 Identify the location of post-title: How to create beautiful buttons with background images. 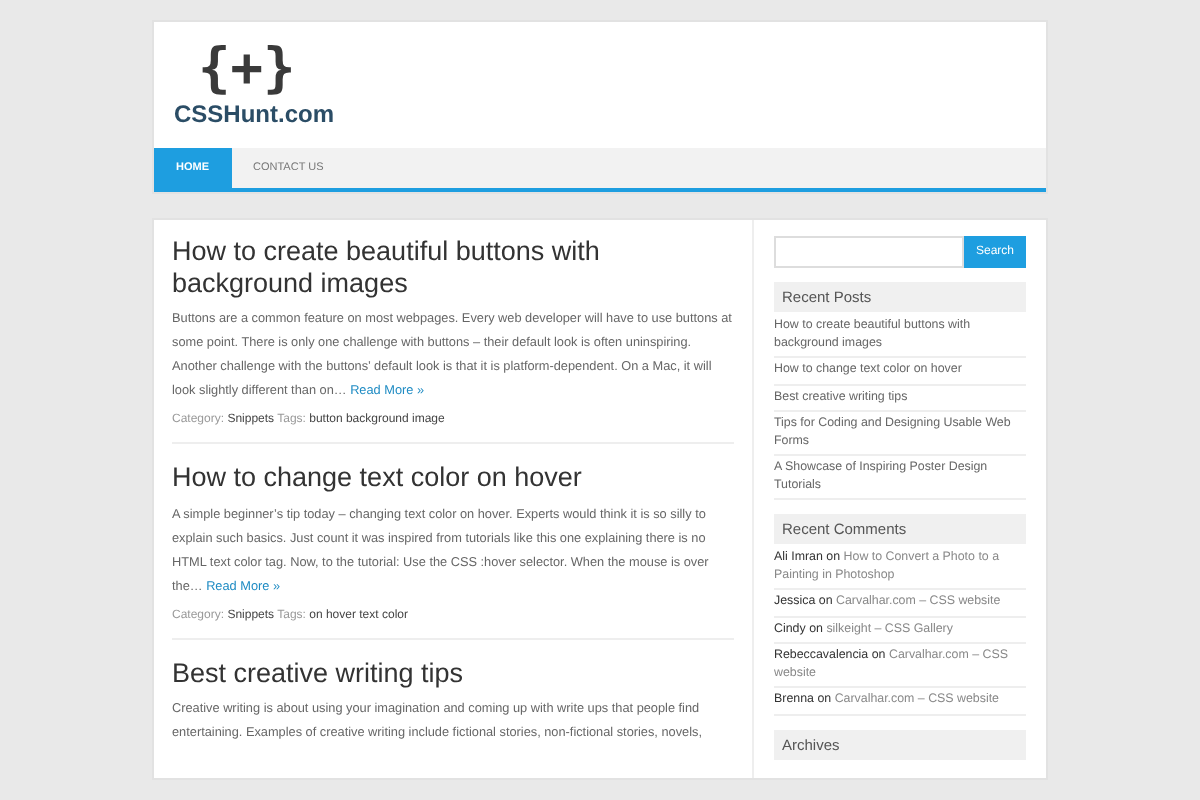
(453, 268).